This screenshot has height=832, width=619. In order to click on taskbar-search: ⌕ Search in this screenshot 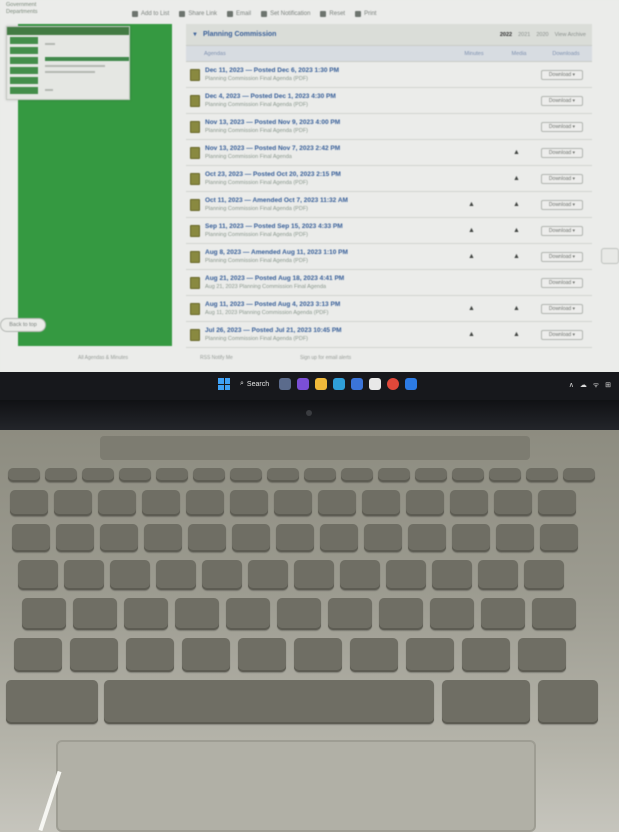, I will do `click(254, 384)`.